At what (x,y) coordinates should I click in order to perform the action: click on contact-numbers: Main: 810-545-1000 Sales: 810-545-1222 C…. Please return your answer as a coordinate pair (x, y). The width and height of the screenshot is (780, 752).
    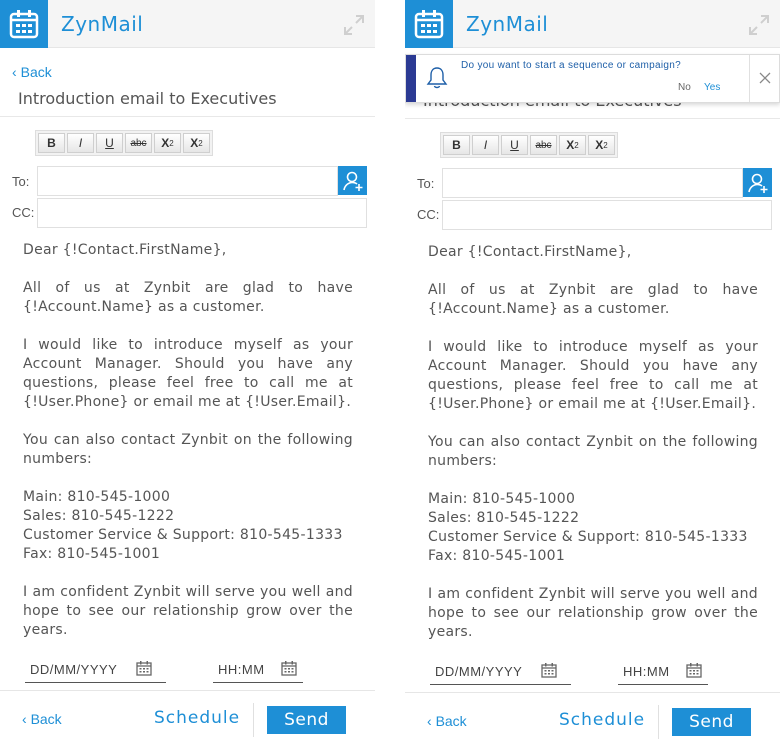
    Looking at the image, I should click on (188, 526).